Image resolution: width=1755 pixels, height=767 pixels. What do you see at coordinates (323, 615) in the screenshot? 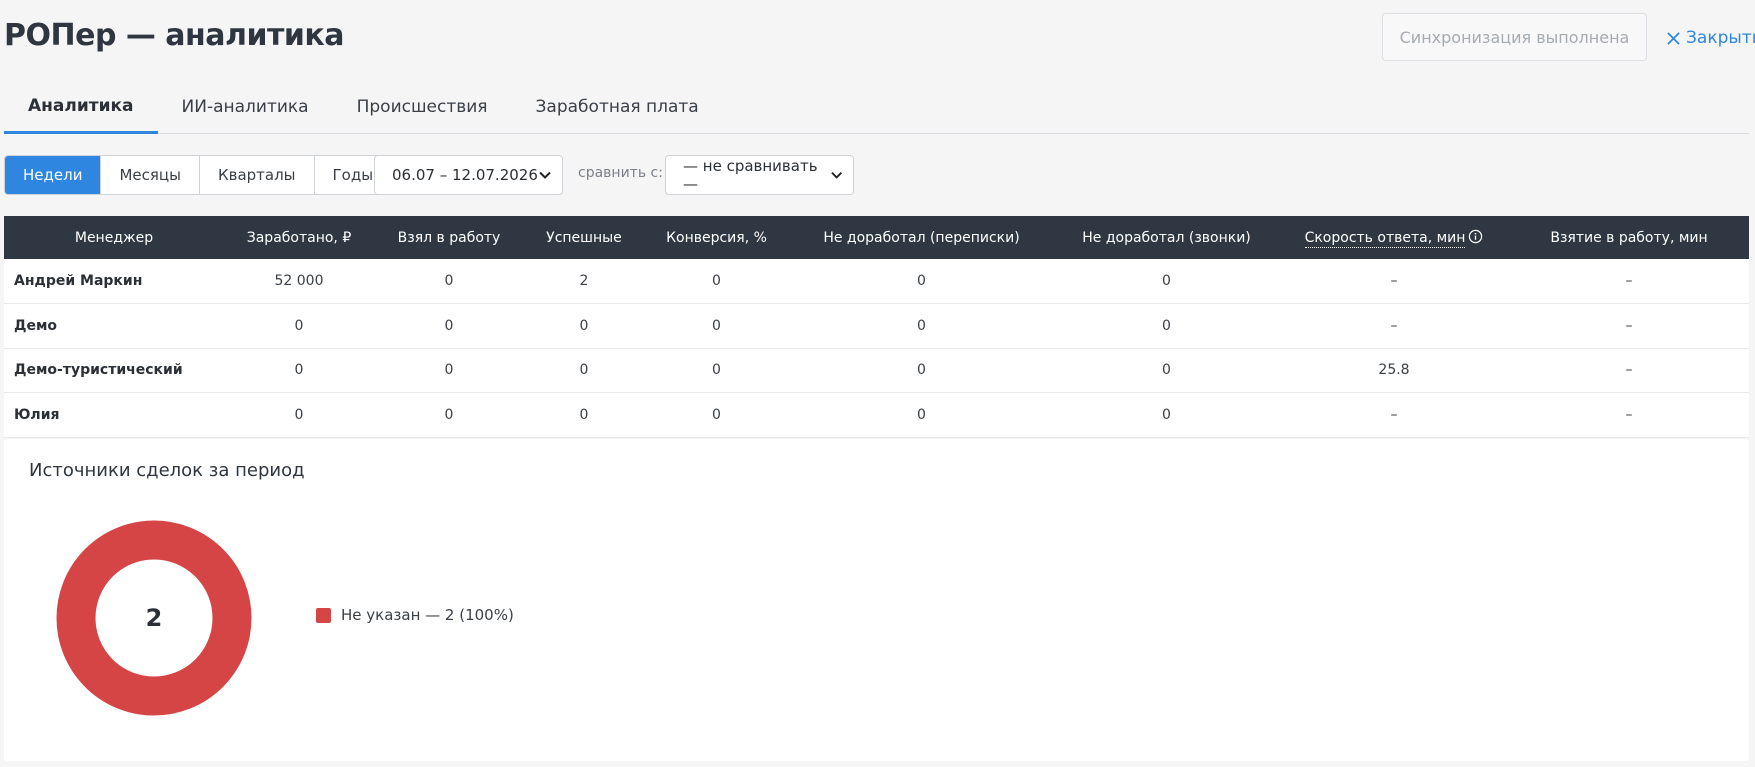
I see `legend-swatch` at bounding box center [323, 615].